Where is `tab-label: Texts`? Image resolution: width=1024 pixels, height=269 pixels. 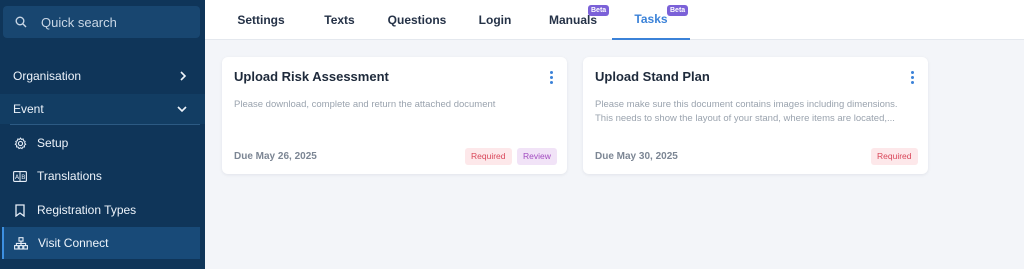 tab-label: Texts is located at coordinates (339, 20).